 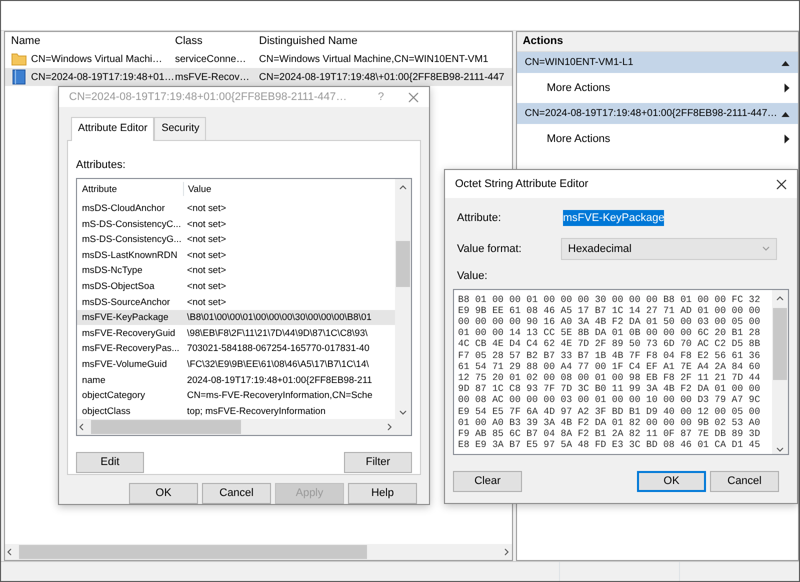 What do you see at coordinates (472, 276) in the screenshot?
I see `field-label: Value:` at bounding box center [472, 276].